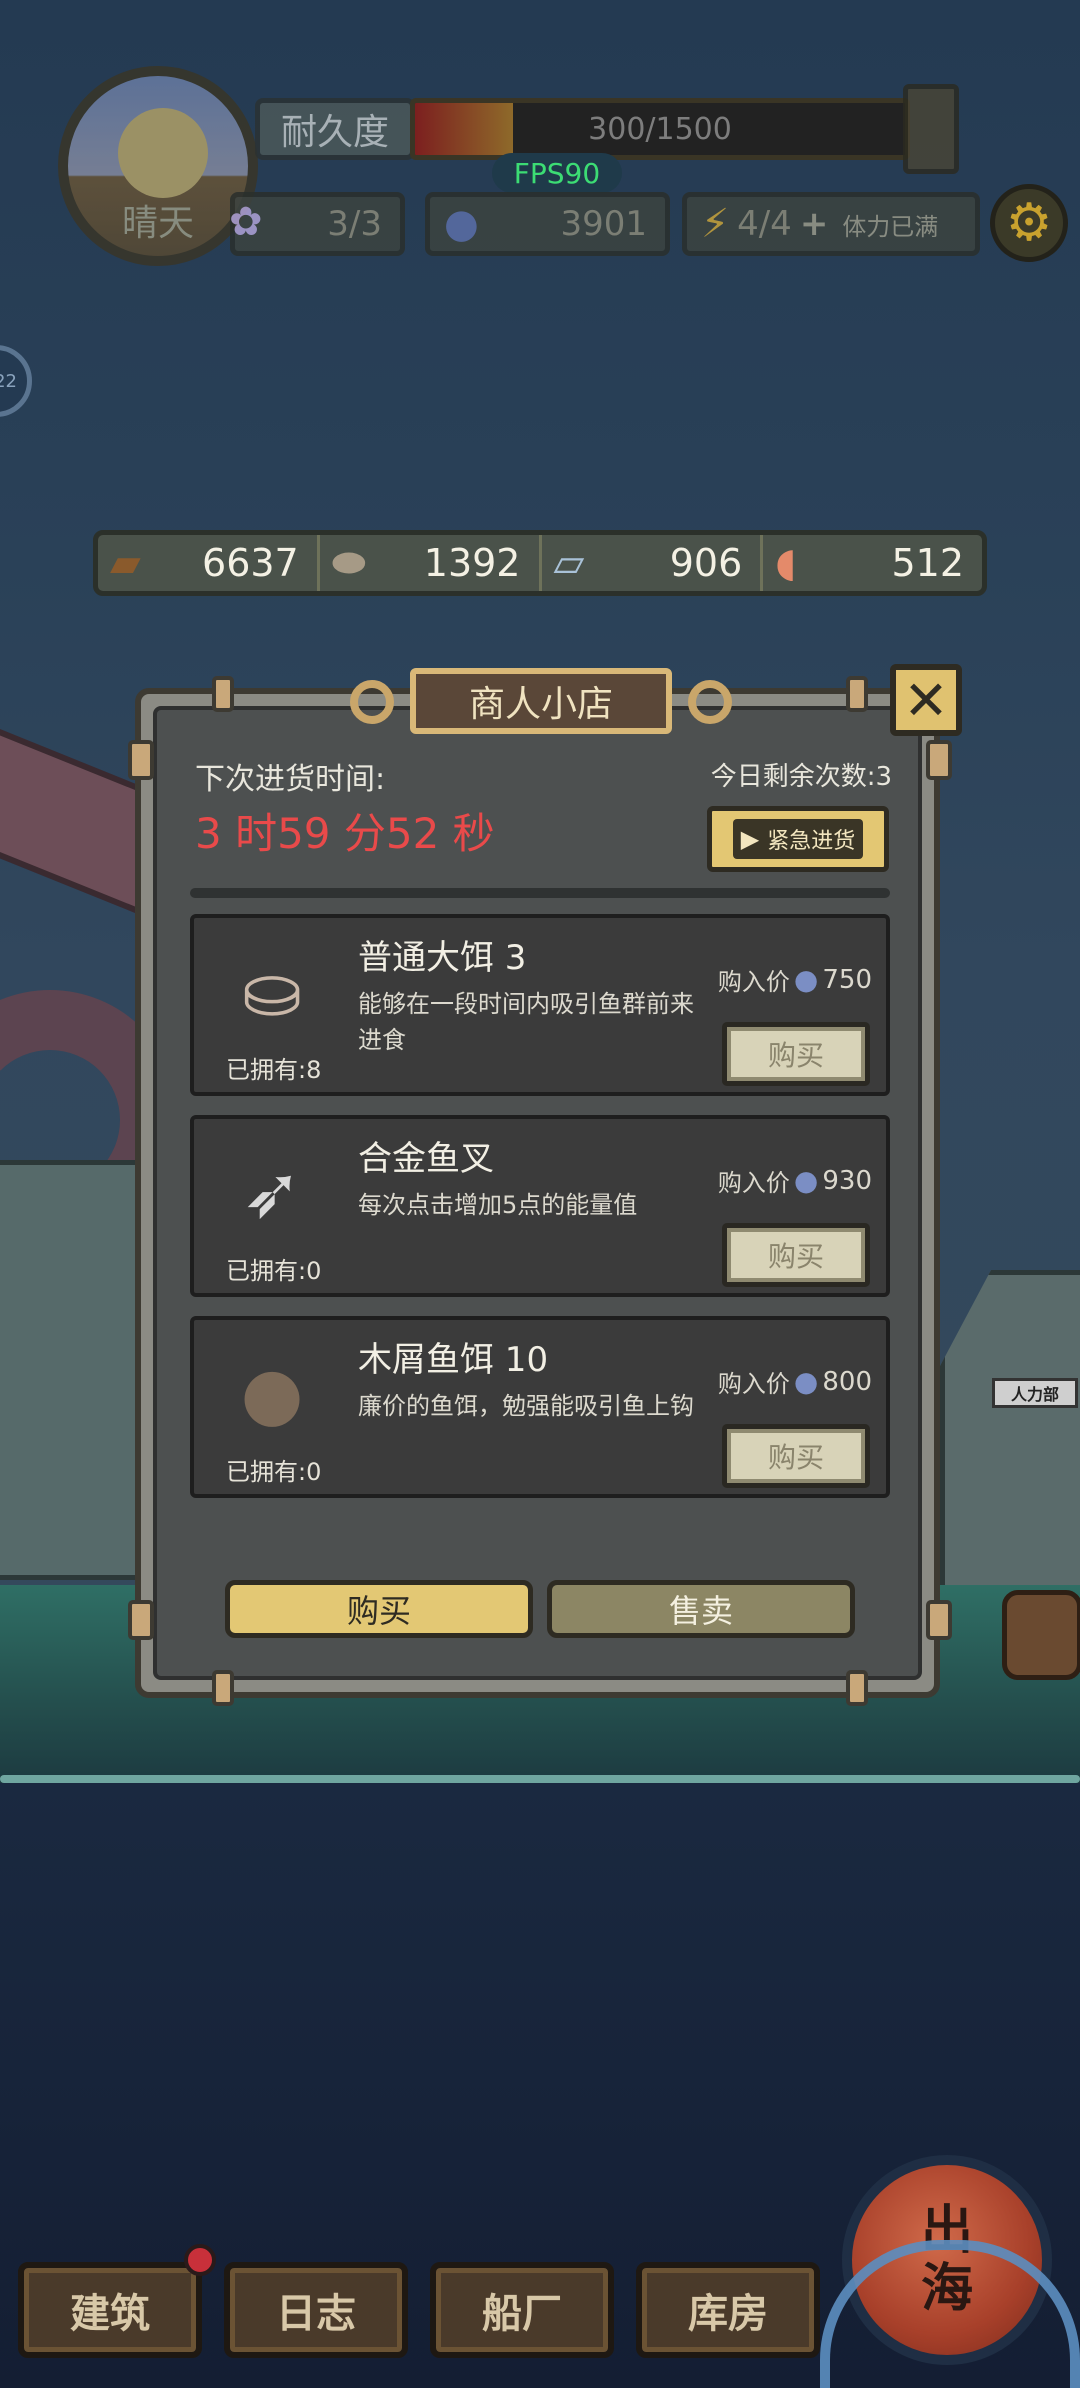 Image resolution: width=1080 pixels, height=2388 pixels. Describe the element at coordinates (603, 224) in the screenshot. I see `coin-count: 3901` at that location.